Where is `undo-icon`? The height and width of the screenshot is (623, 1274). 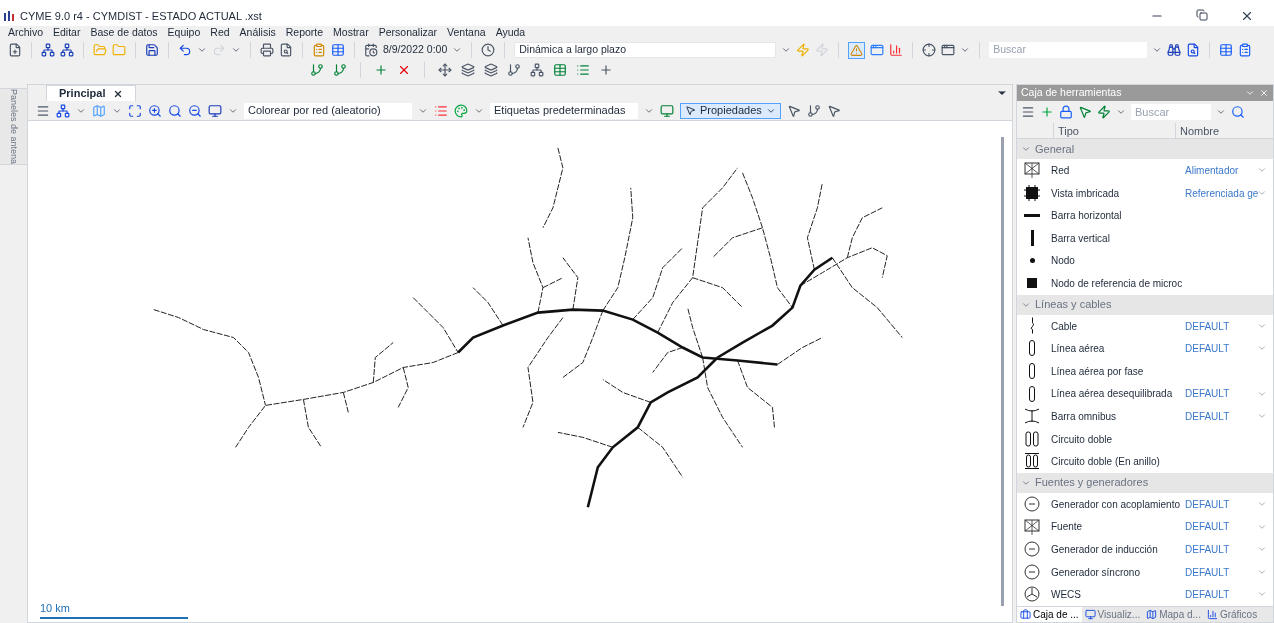
undo-icon is located at coordinates (185, 50).